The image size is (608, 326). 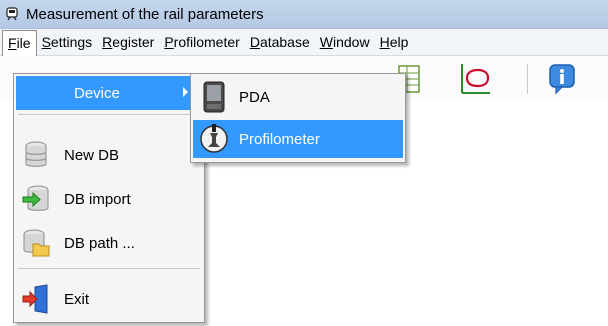 I want to click on pda-icon, so click(x=214, y=97).